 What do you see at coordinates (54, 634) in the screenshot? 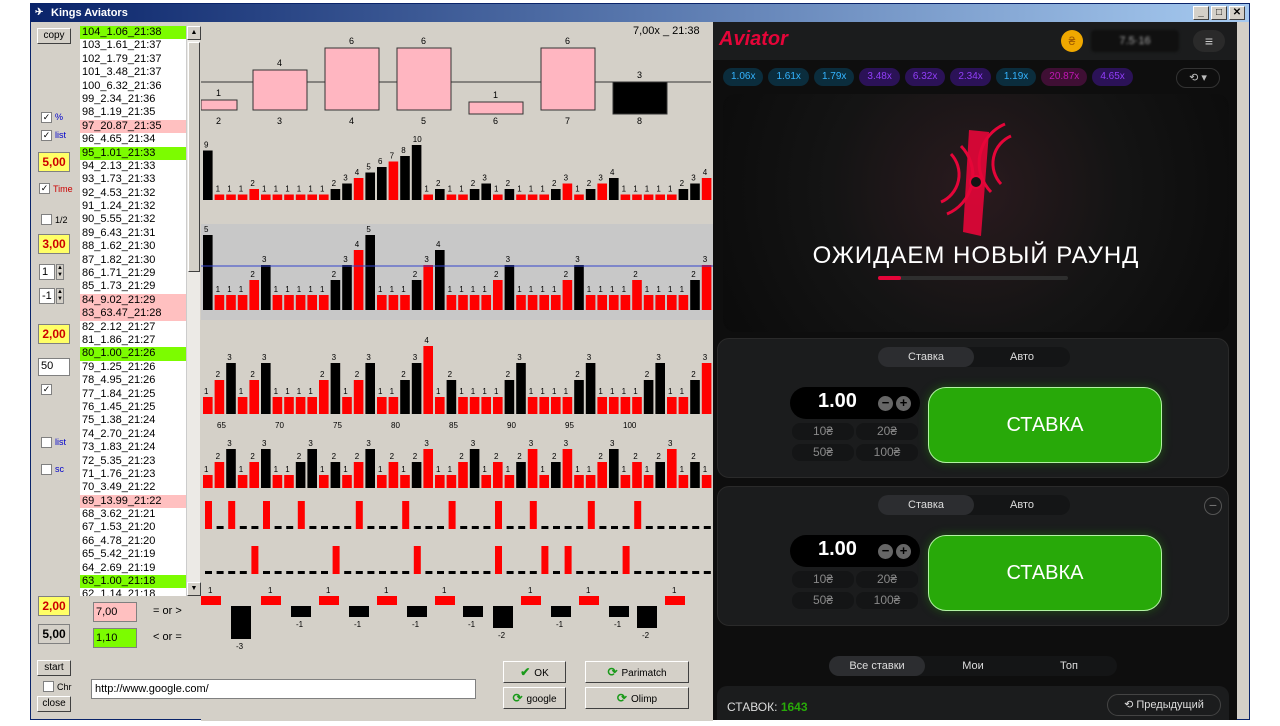
I see `value-box-5: 5,00` at bounding box center [54, 634].